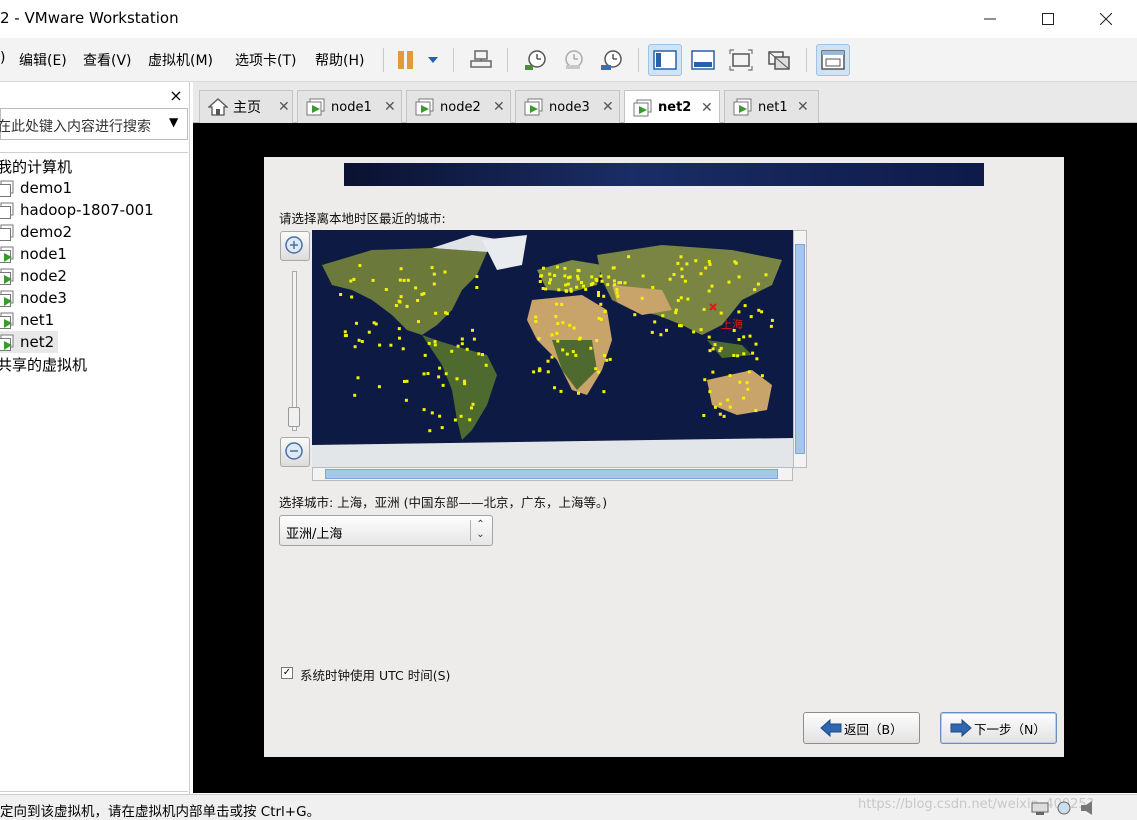  I want to click on back-button: 返回（B）, so click(861, 728).